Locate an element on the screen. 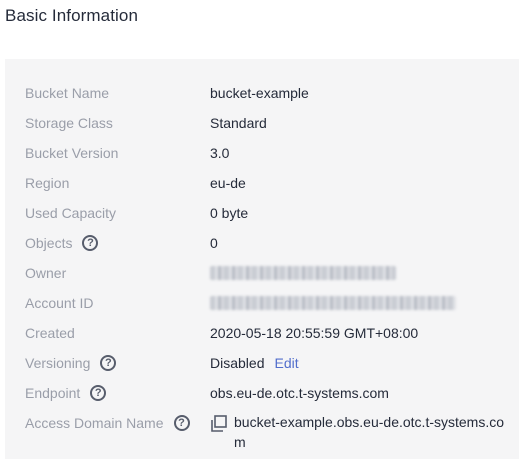  field-row-bucket-version: Bucket Version 3.0 is located at coordinates (262, 153).